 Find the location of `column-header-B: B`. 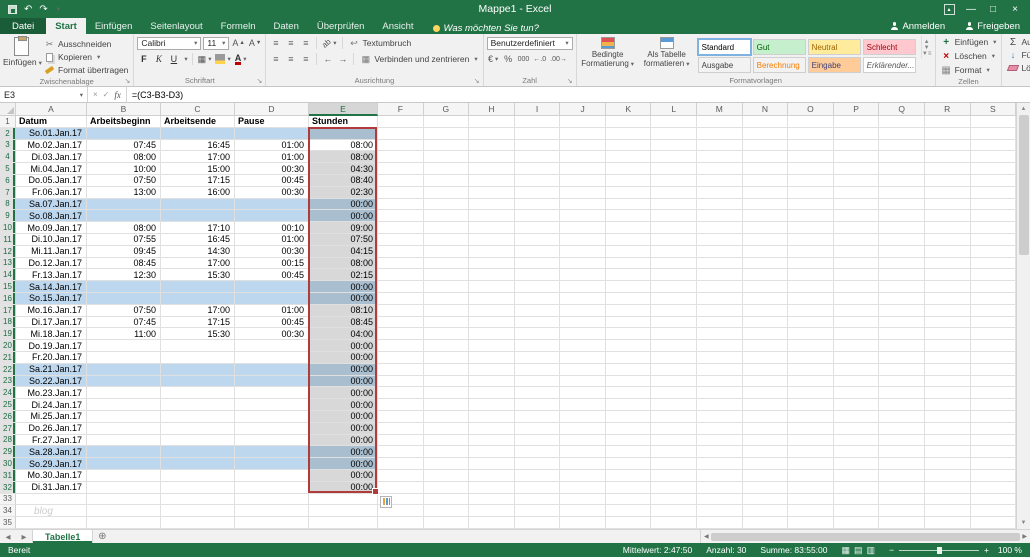

column-header-B: B is located at coordinates (124, 109).